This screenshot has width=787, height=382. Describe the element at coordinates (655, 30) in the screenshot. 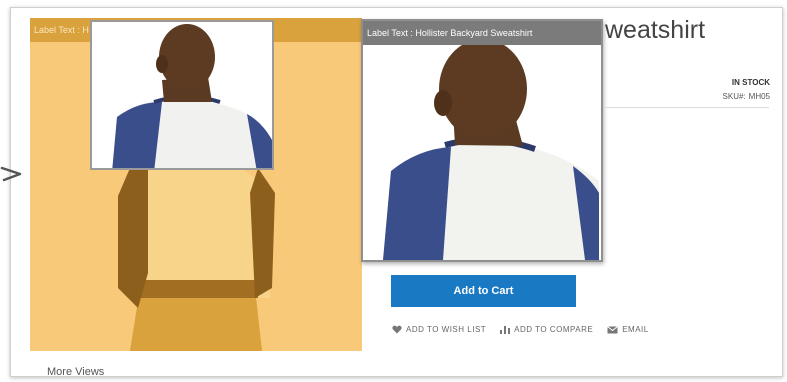

I see `product-title: weatshirt` at that location.